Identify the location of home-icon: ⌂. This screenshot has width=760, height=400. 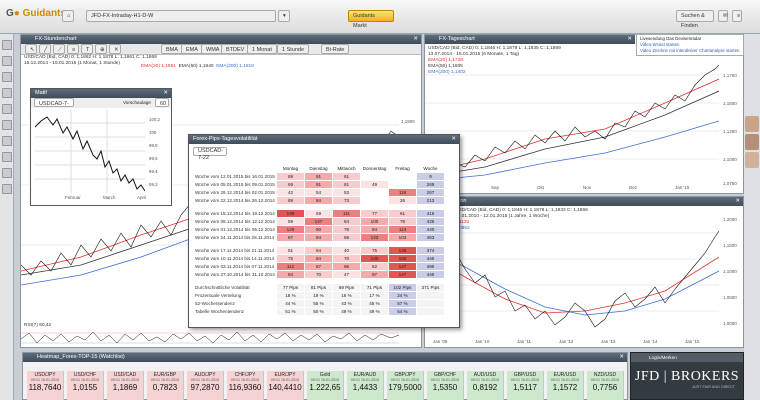
(68, 16).